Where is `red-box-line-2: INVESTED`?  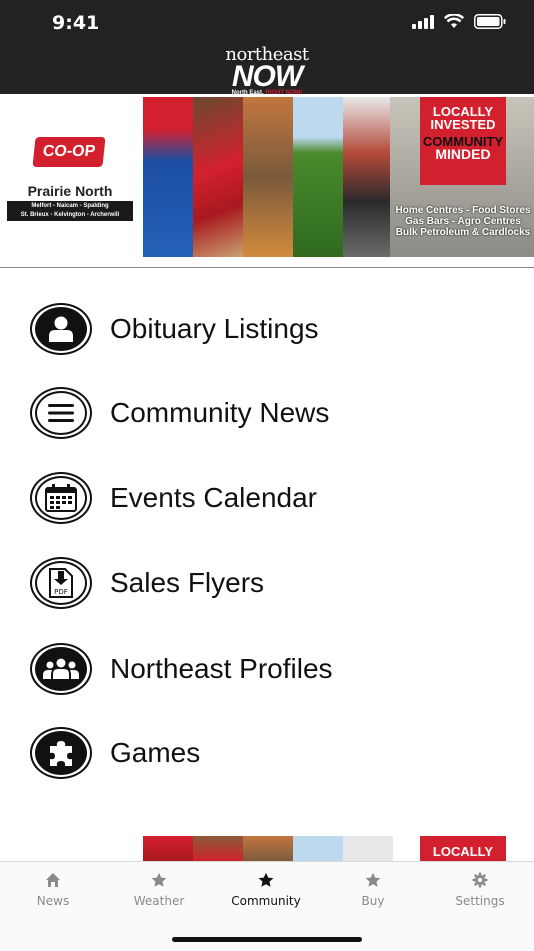 red-box-line-2: INVESTED is located at coordinates (463, 124).